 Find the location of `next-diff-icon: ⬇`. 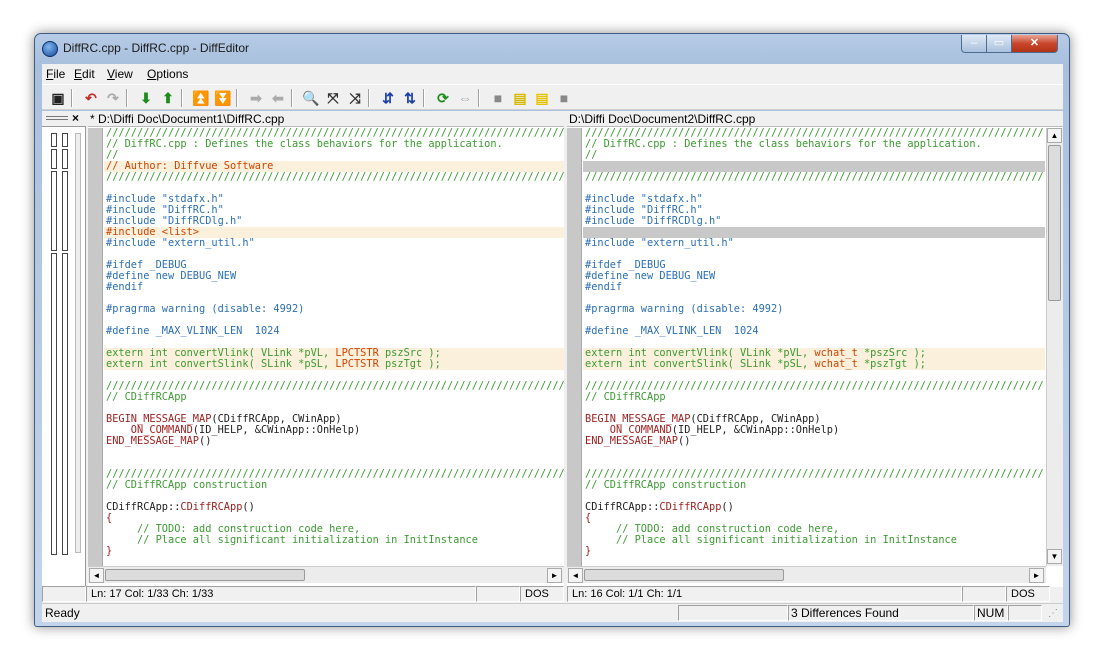

next-diff-icon: ⬇ is located at coordinates (146, 98).